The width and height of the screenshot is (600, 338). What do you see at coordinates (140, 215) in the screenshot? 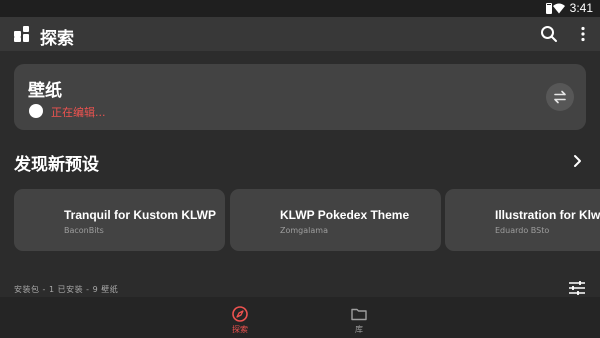
I see `preset-name: Tranquil for Kustom KLWP` at bounding box center [140, 215].